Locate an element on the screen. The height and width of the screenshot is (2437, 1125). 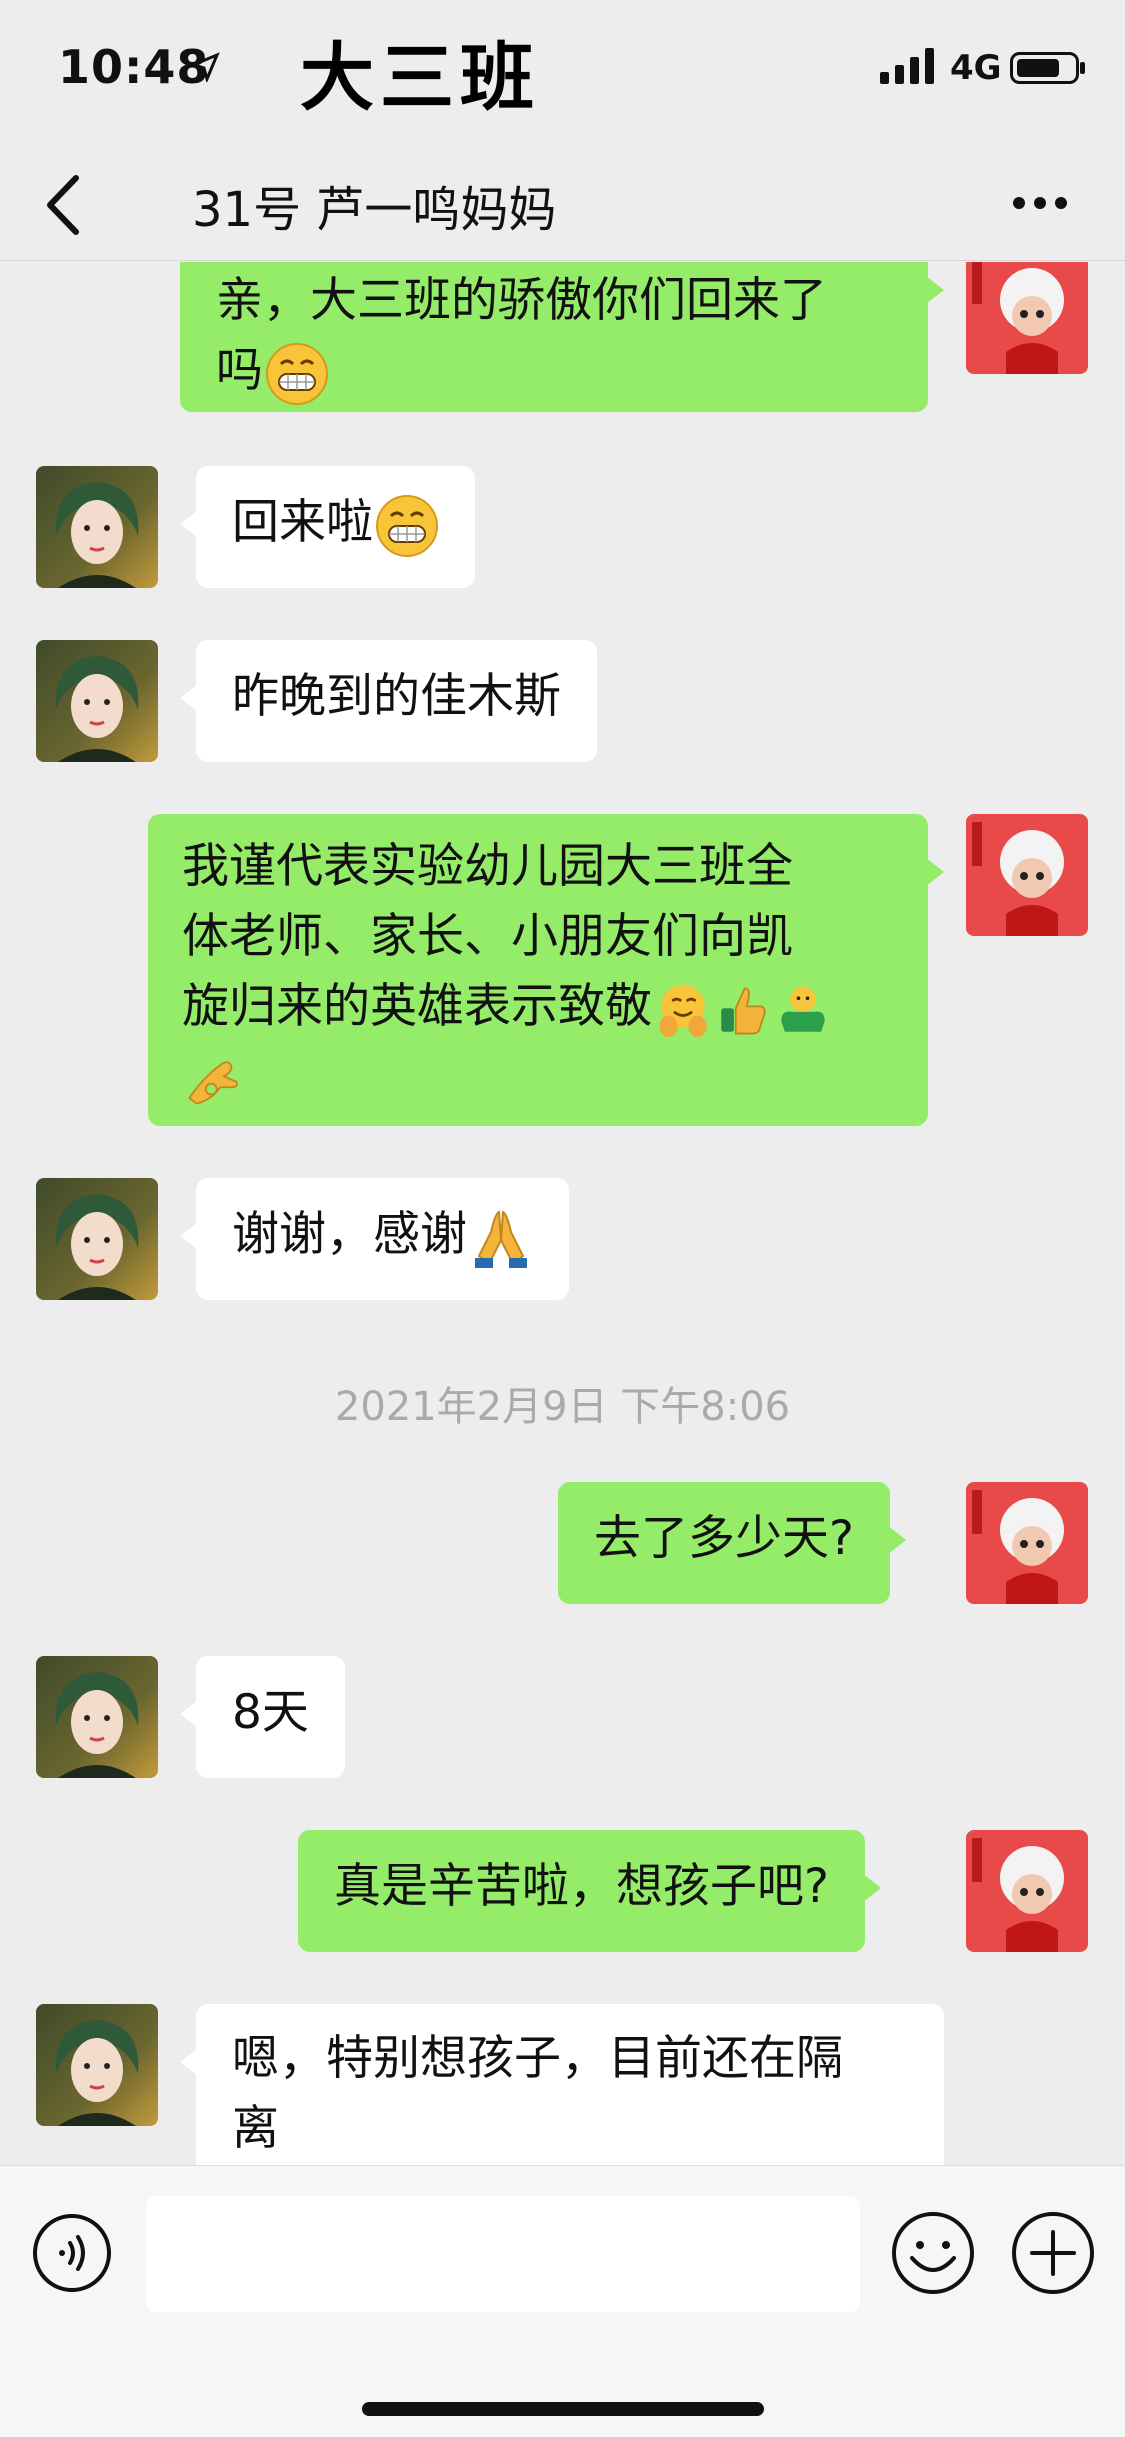
message-bubble-incoming: 8天 is located at coordinates (262, 1717).